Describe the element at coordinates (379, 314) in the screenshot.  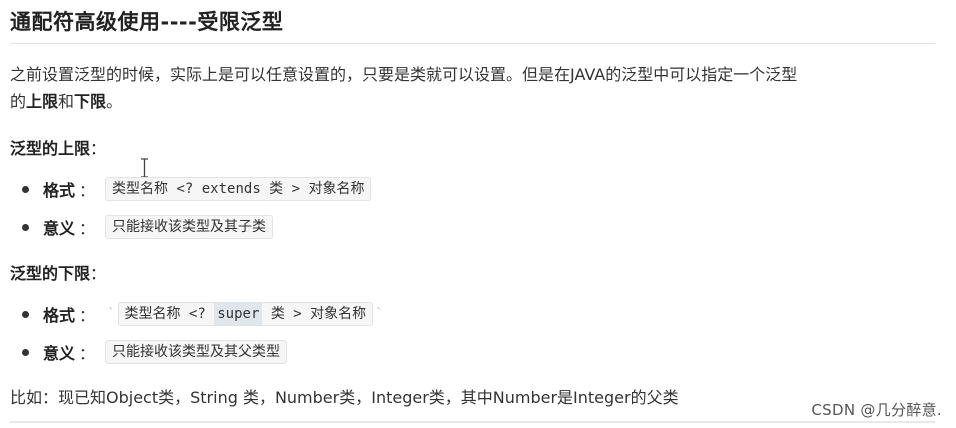
I see `backtick-right: `` at that location.